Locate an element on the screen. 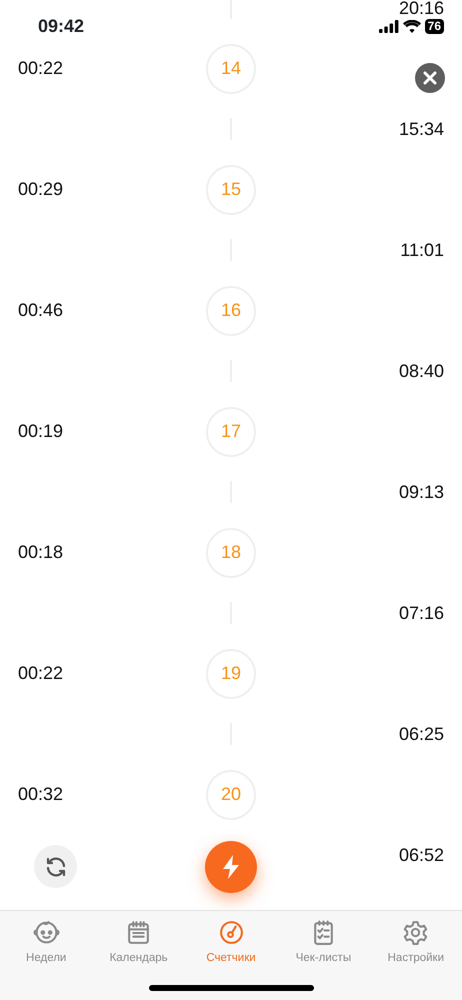  wifi-icon is located at coordinates (411, 26).